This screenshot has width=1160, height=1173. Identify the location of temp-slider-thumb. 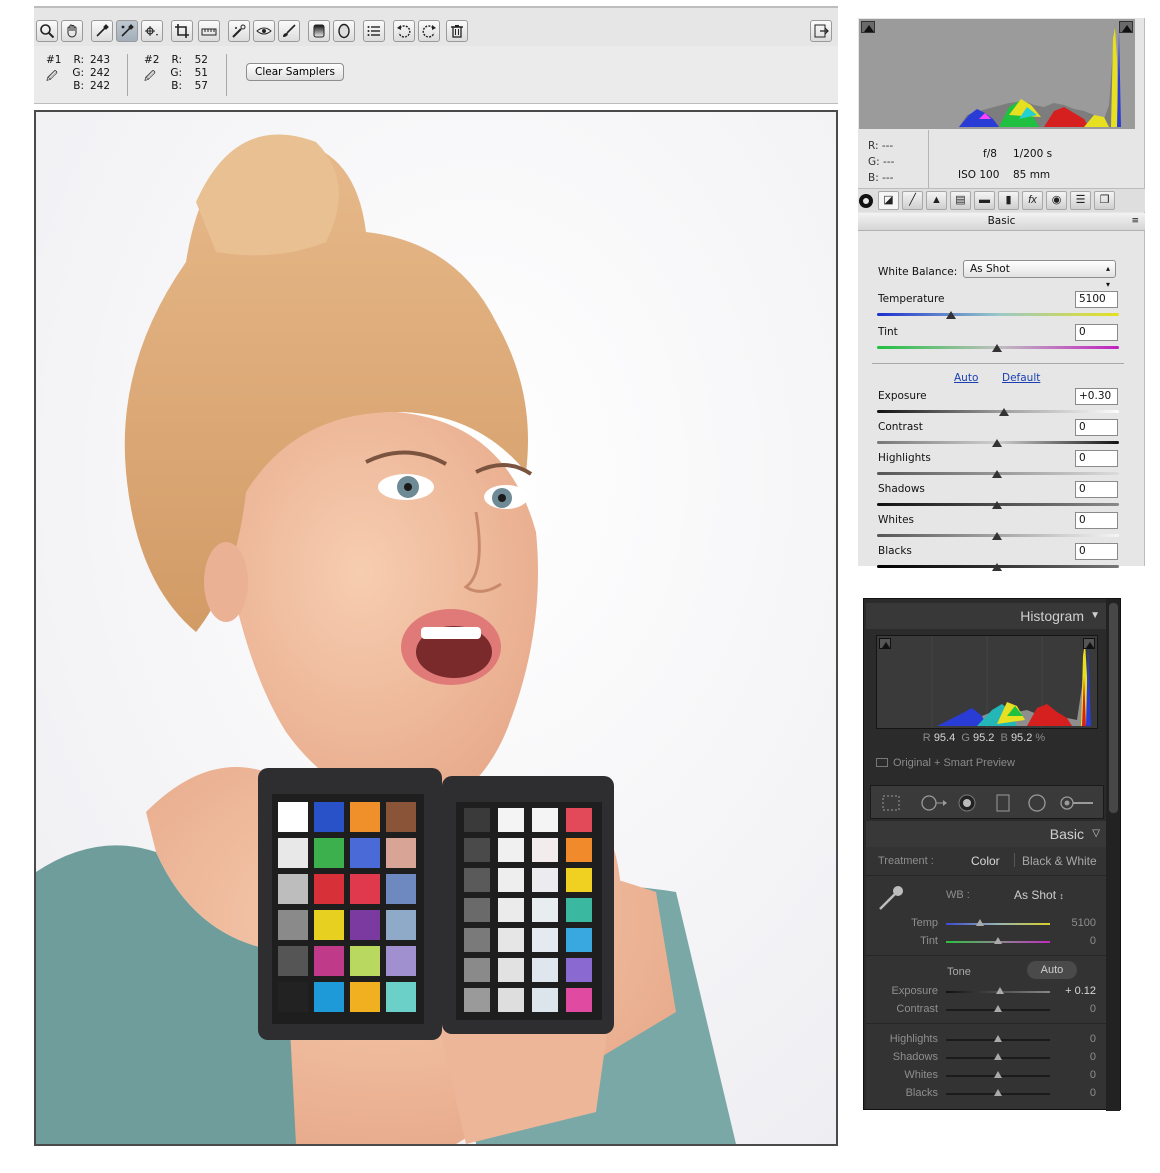
(980, 922).